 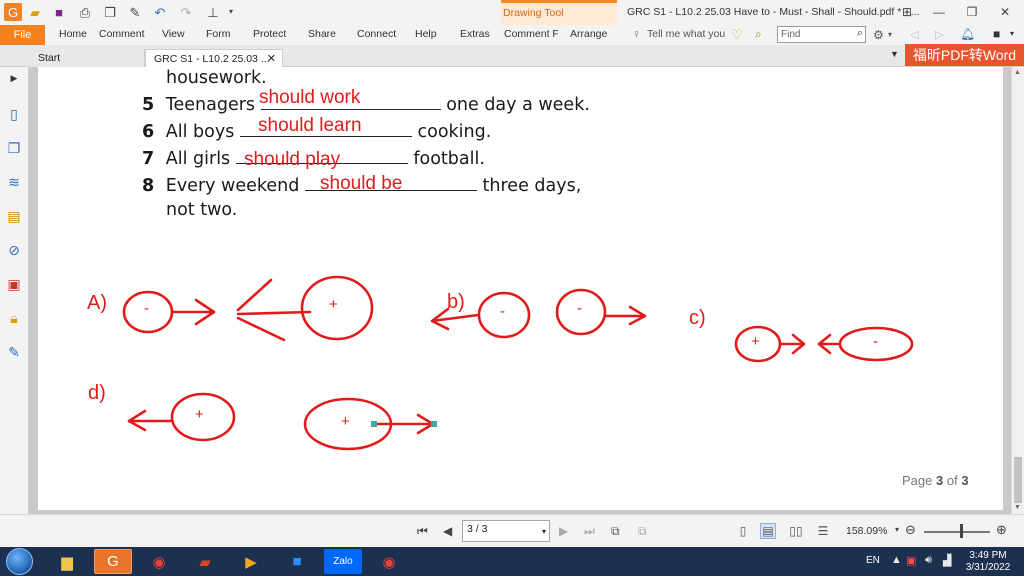 I want to click on zoom-level: 158.09%, so click(x=866, y=531).